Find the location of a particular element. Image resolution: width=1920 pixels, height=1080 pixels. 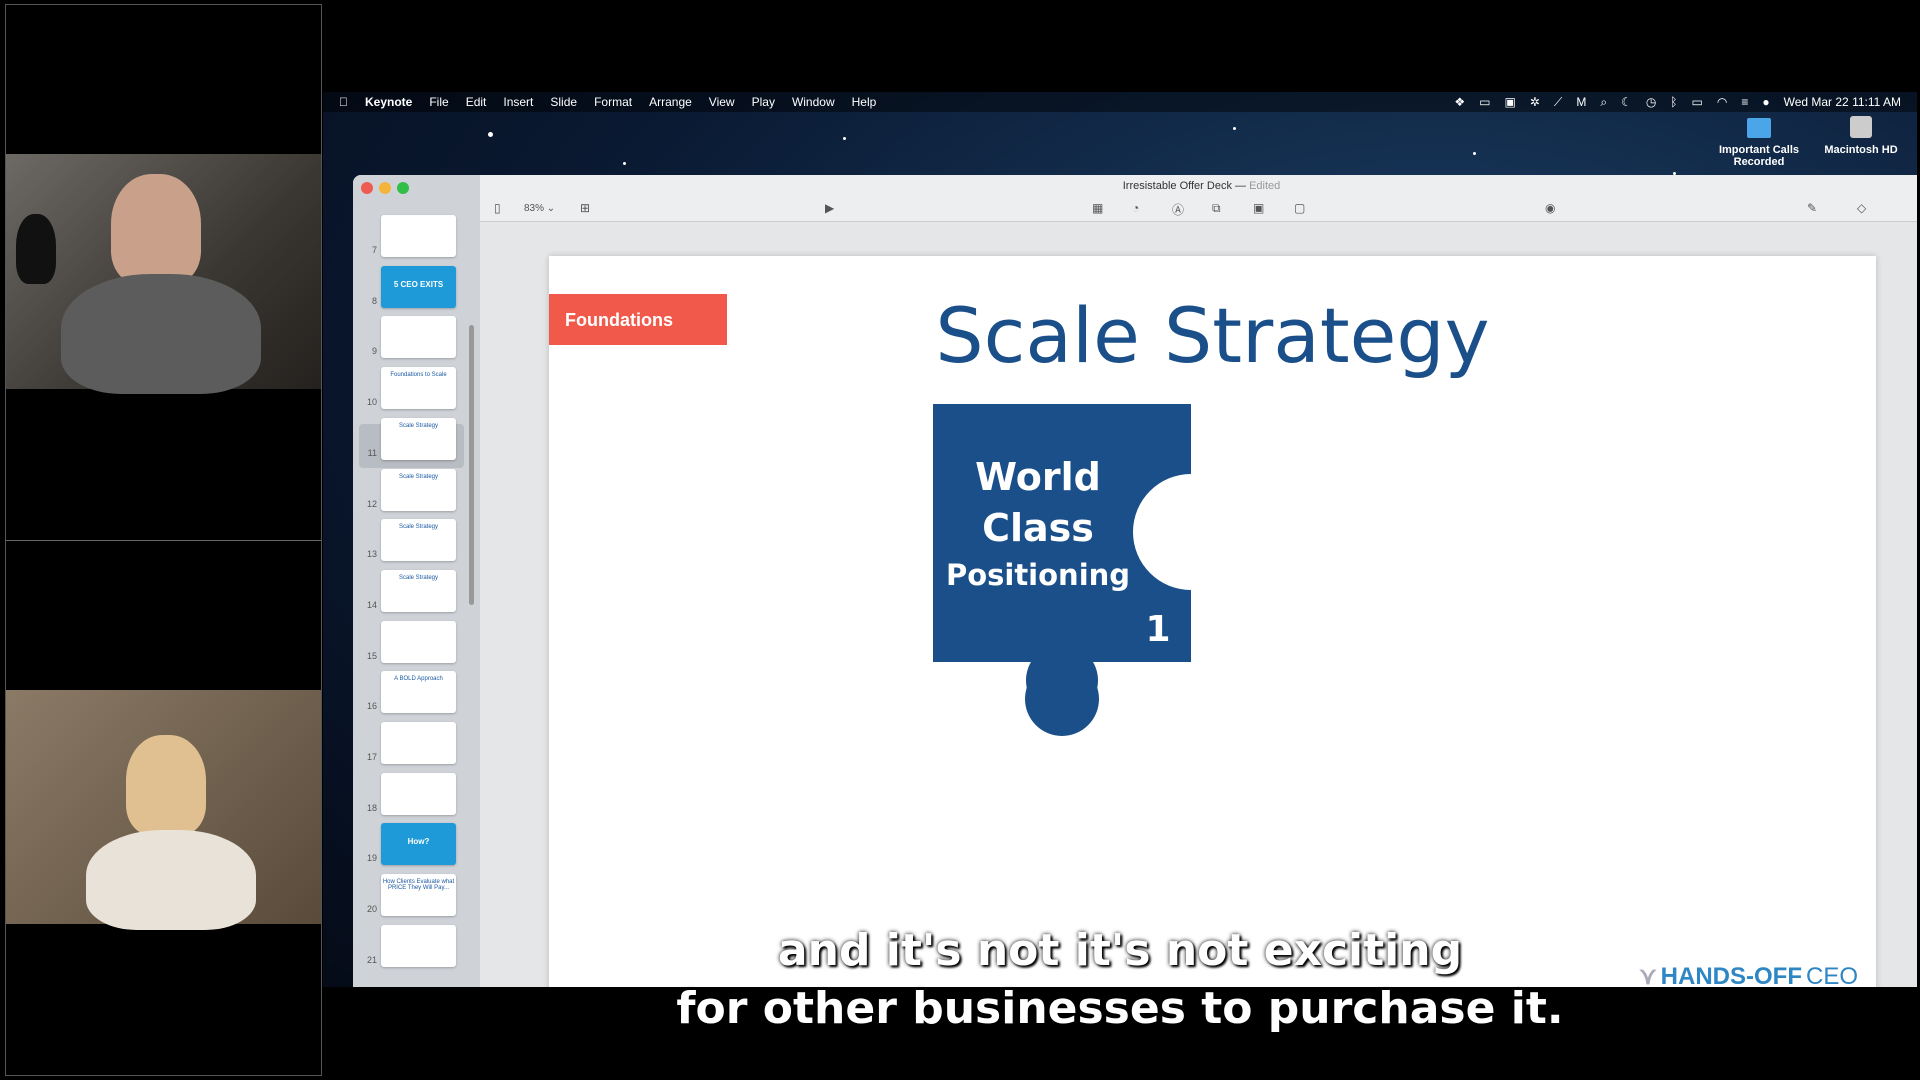

slide-number: 7 is located at coordinates (374, 250).